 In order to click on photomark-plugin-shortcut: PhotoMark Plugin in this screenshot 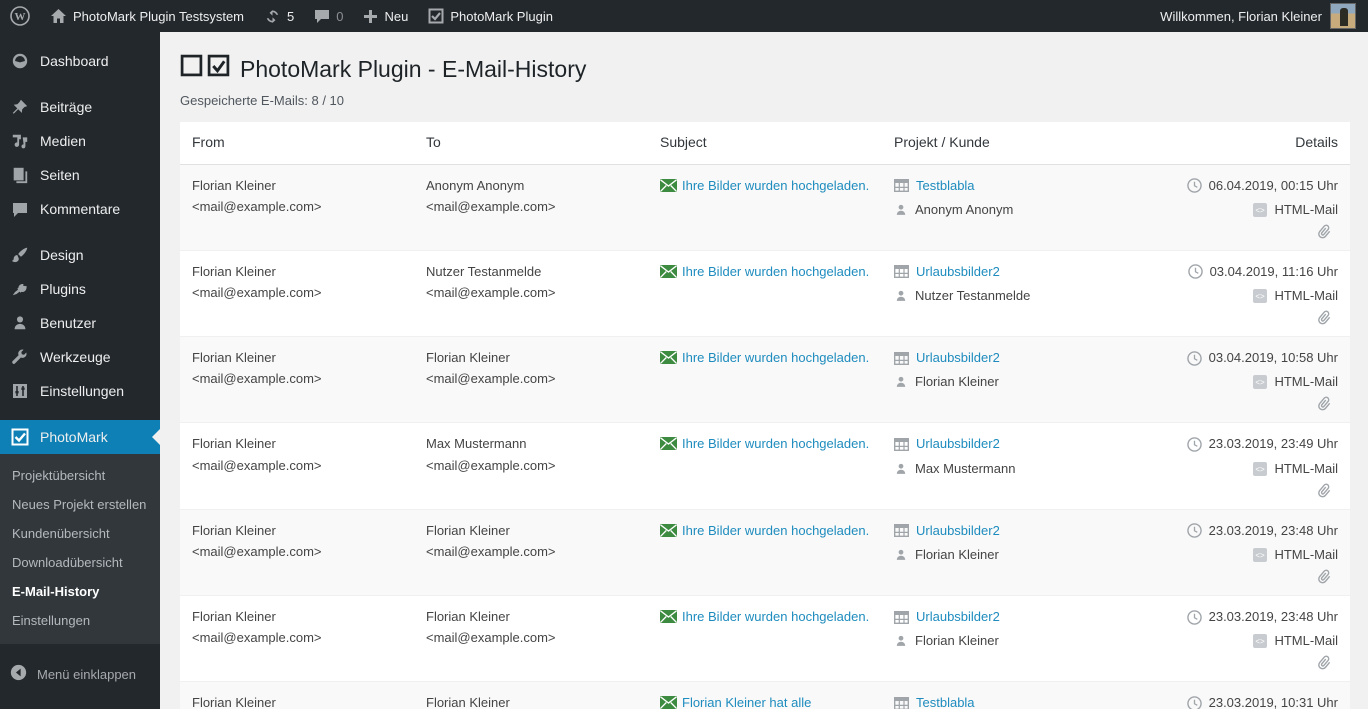, I will do `click(490, 16)`.